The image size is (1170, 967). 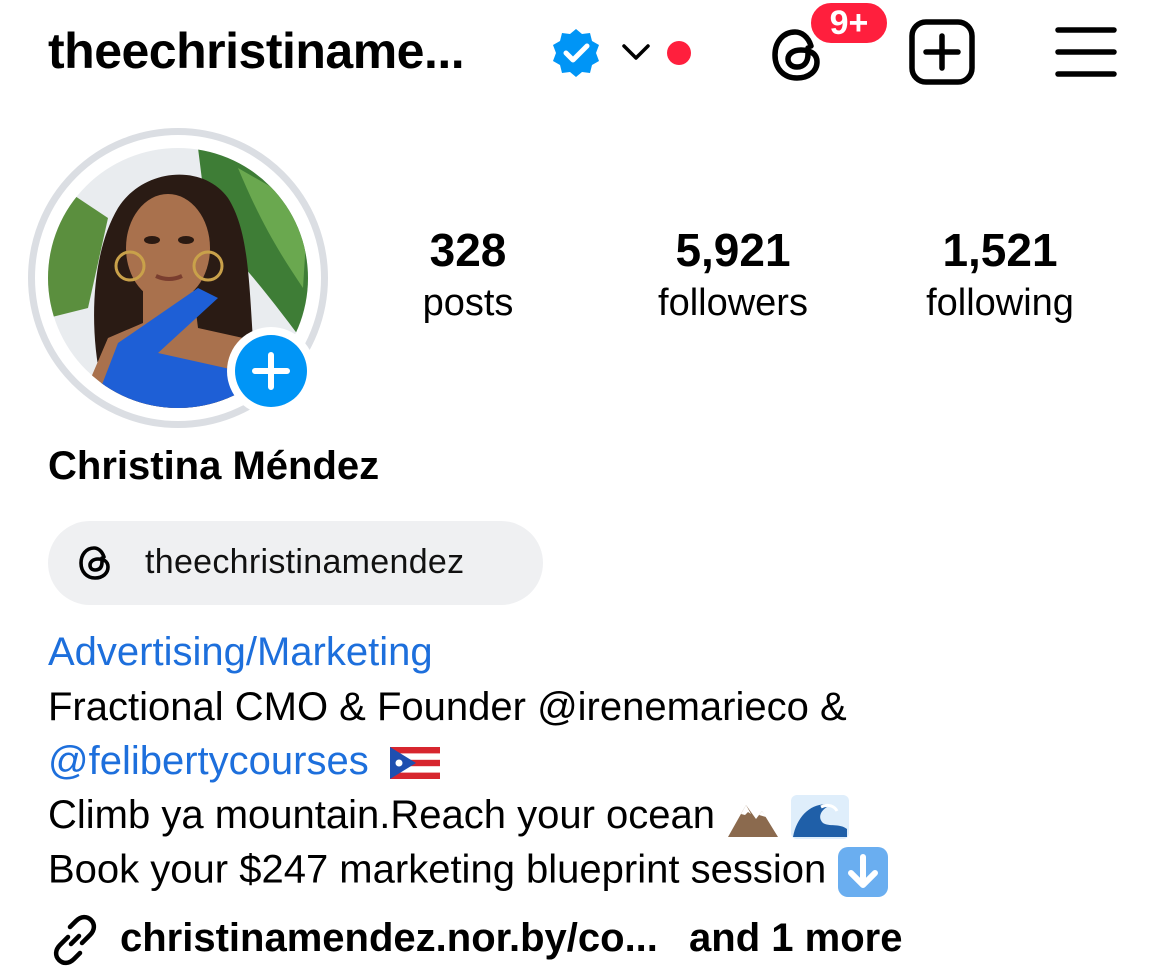 I want to click on posts-count: 328, so click(x=468, y=250).